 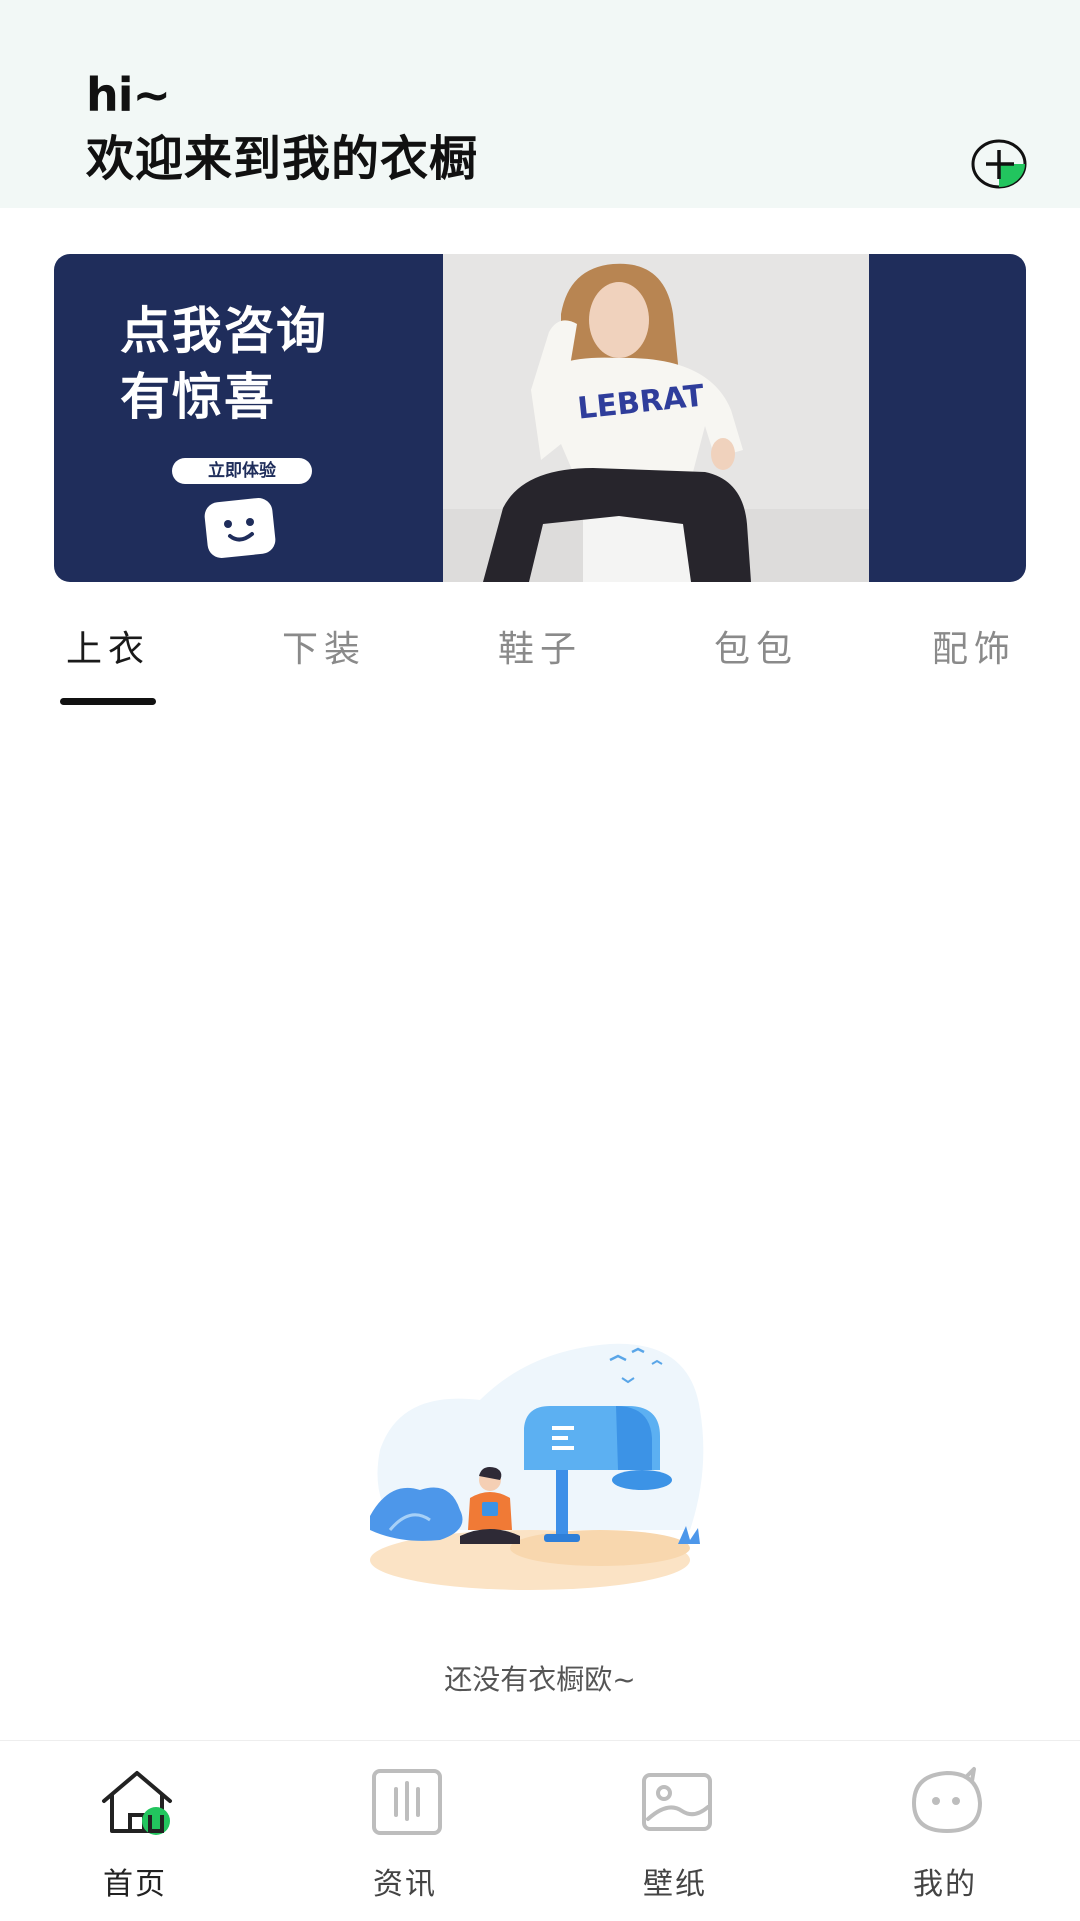 I want to click on tab-shoes: 鞋子, so click(x=540, y=646).